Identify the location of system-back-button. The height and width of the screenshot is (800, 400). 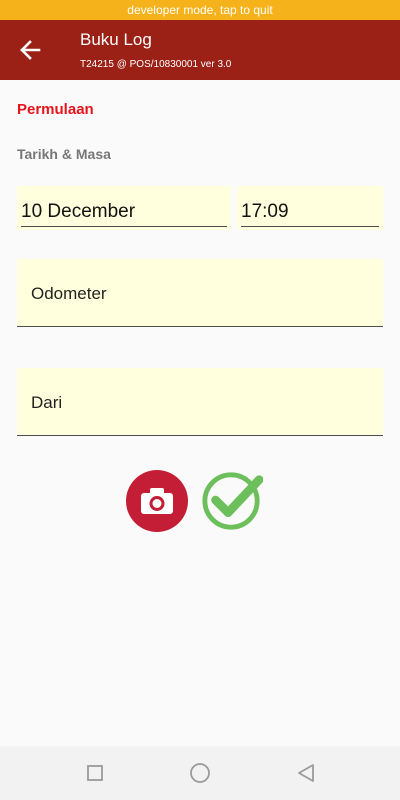
(306, 773).